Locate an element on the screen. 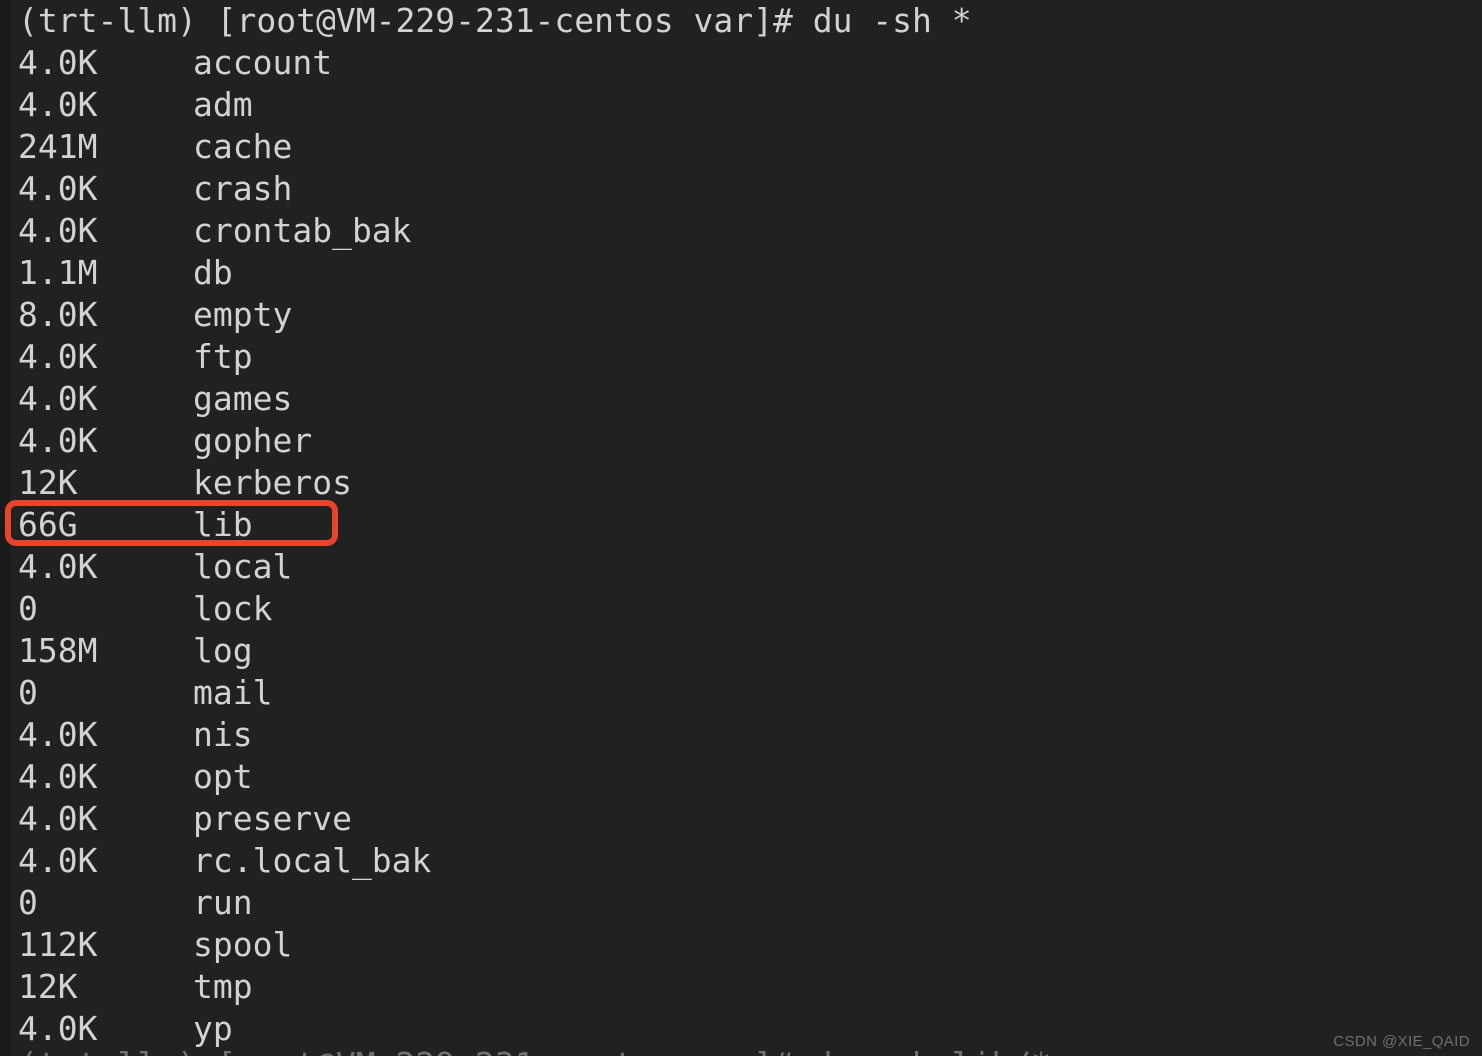  du-row-name: spool is located at coordinates (243, 944).